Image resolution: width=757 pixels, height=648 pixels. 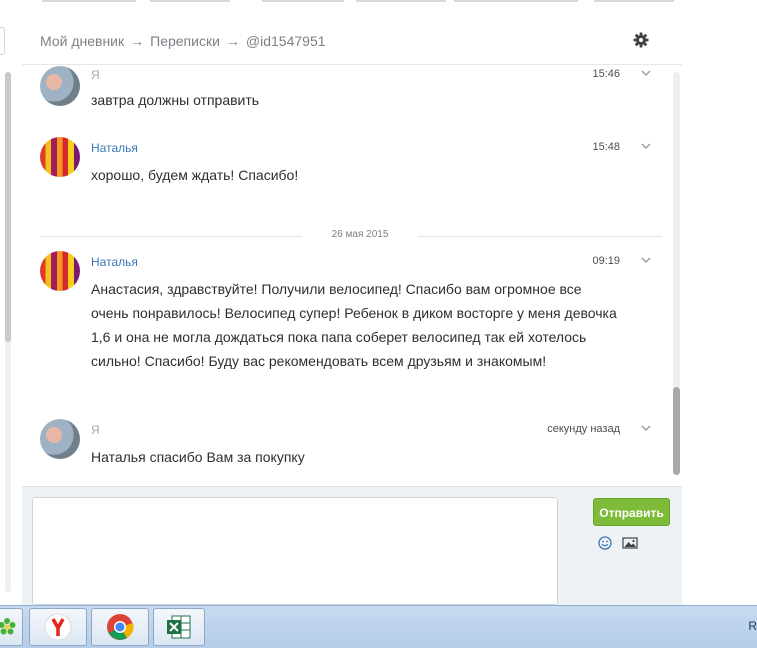 I want to click on message-time: 15:46, so click(x=606, y=74).